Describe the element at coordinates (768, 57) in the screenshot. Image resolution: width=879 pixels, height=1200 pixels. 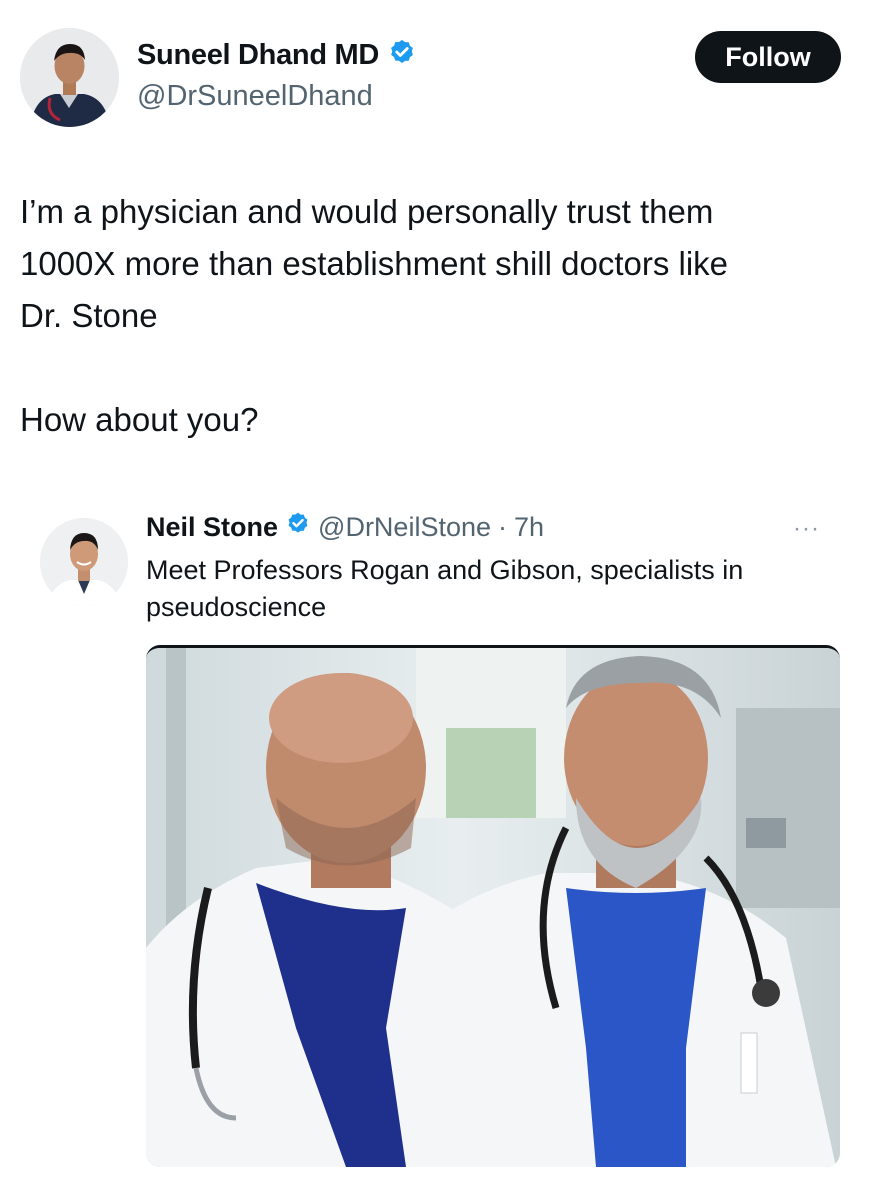
I see `follow-button: Follow` at that location.